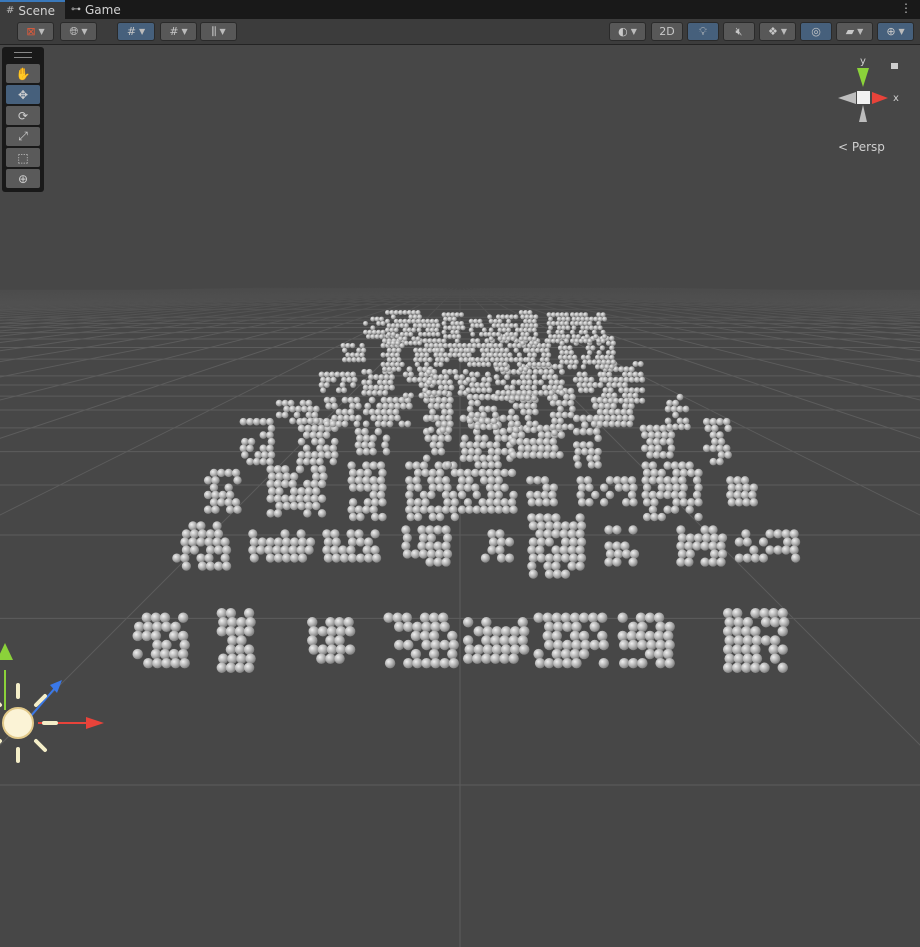  What do you see at coordinates (894, 66) in the screenshot?
I see `lock-icon` at bounding box center [894, 66].